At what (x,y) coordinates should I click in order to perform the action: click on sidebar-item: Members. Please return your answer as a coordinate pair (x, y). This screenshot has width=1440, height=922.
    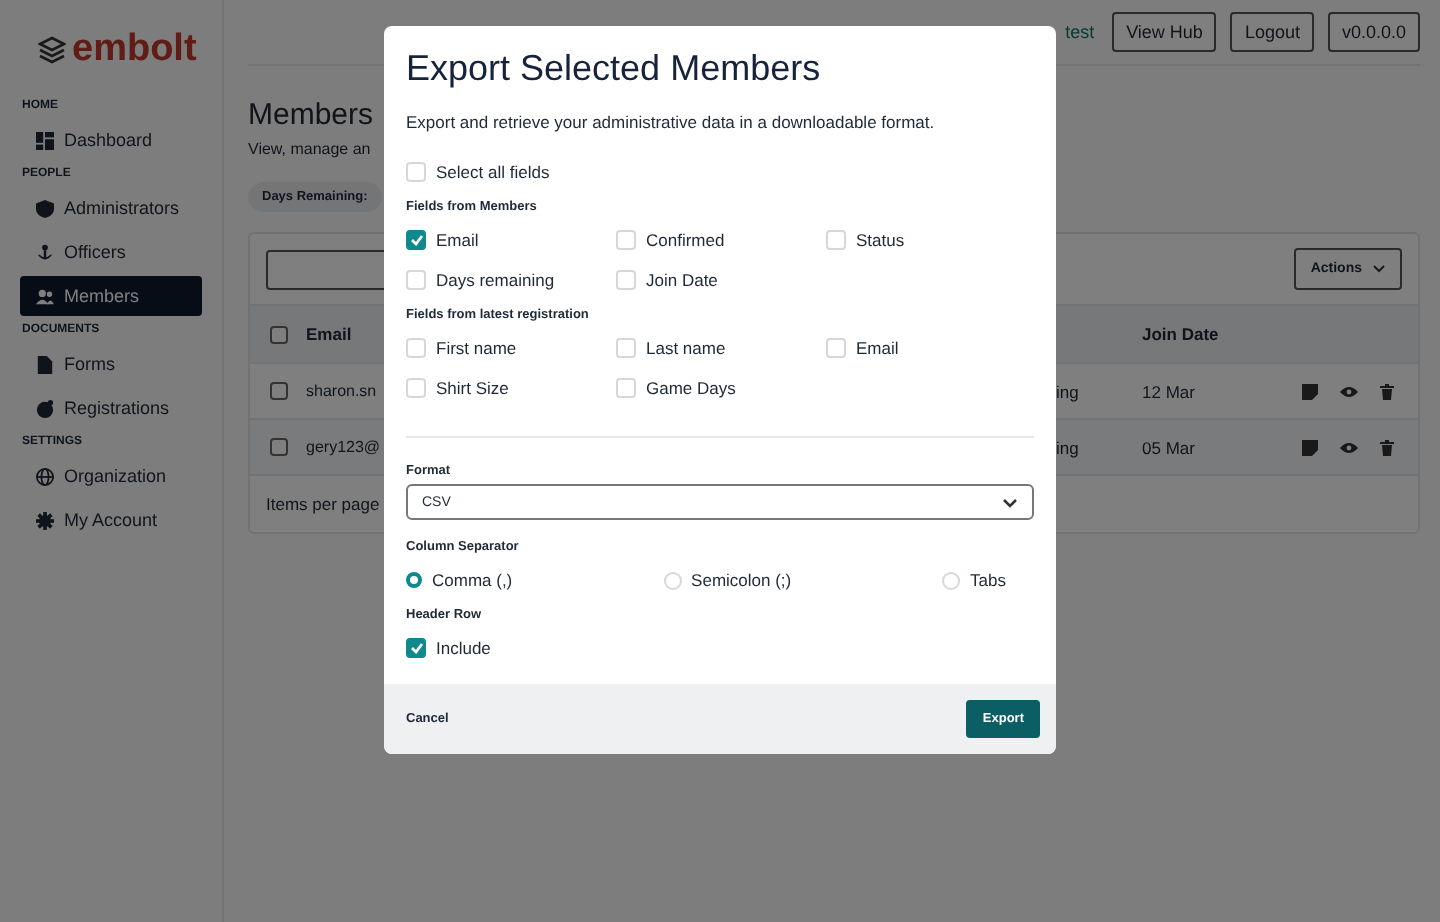
    Looking at the image, I should click on (111, 296).